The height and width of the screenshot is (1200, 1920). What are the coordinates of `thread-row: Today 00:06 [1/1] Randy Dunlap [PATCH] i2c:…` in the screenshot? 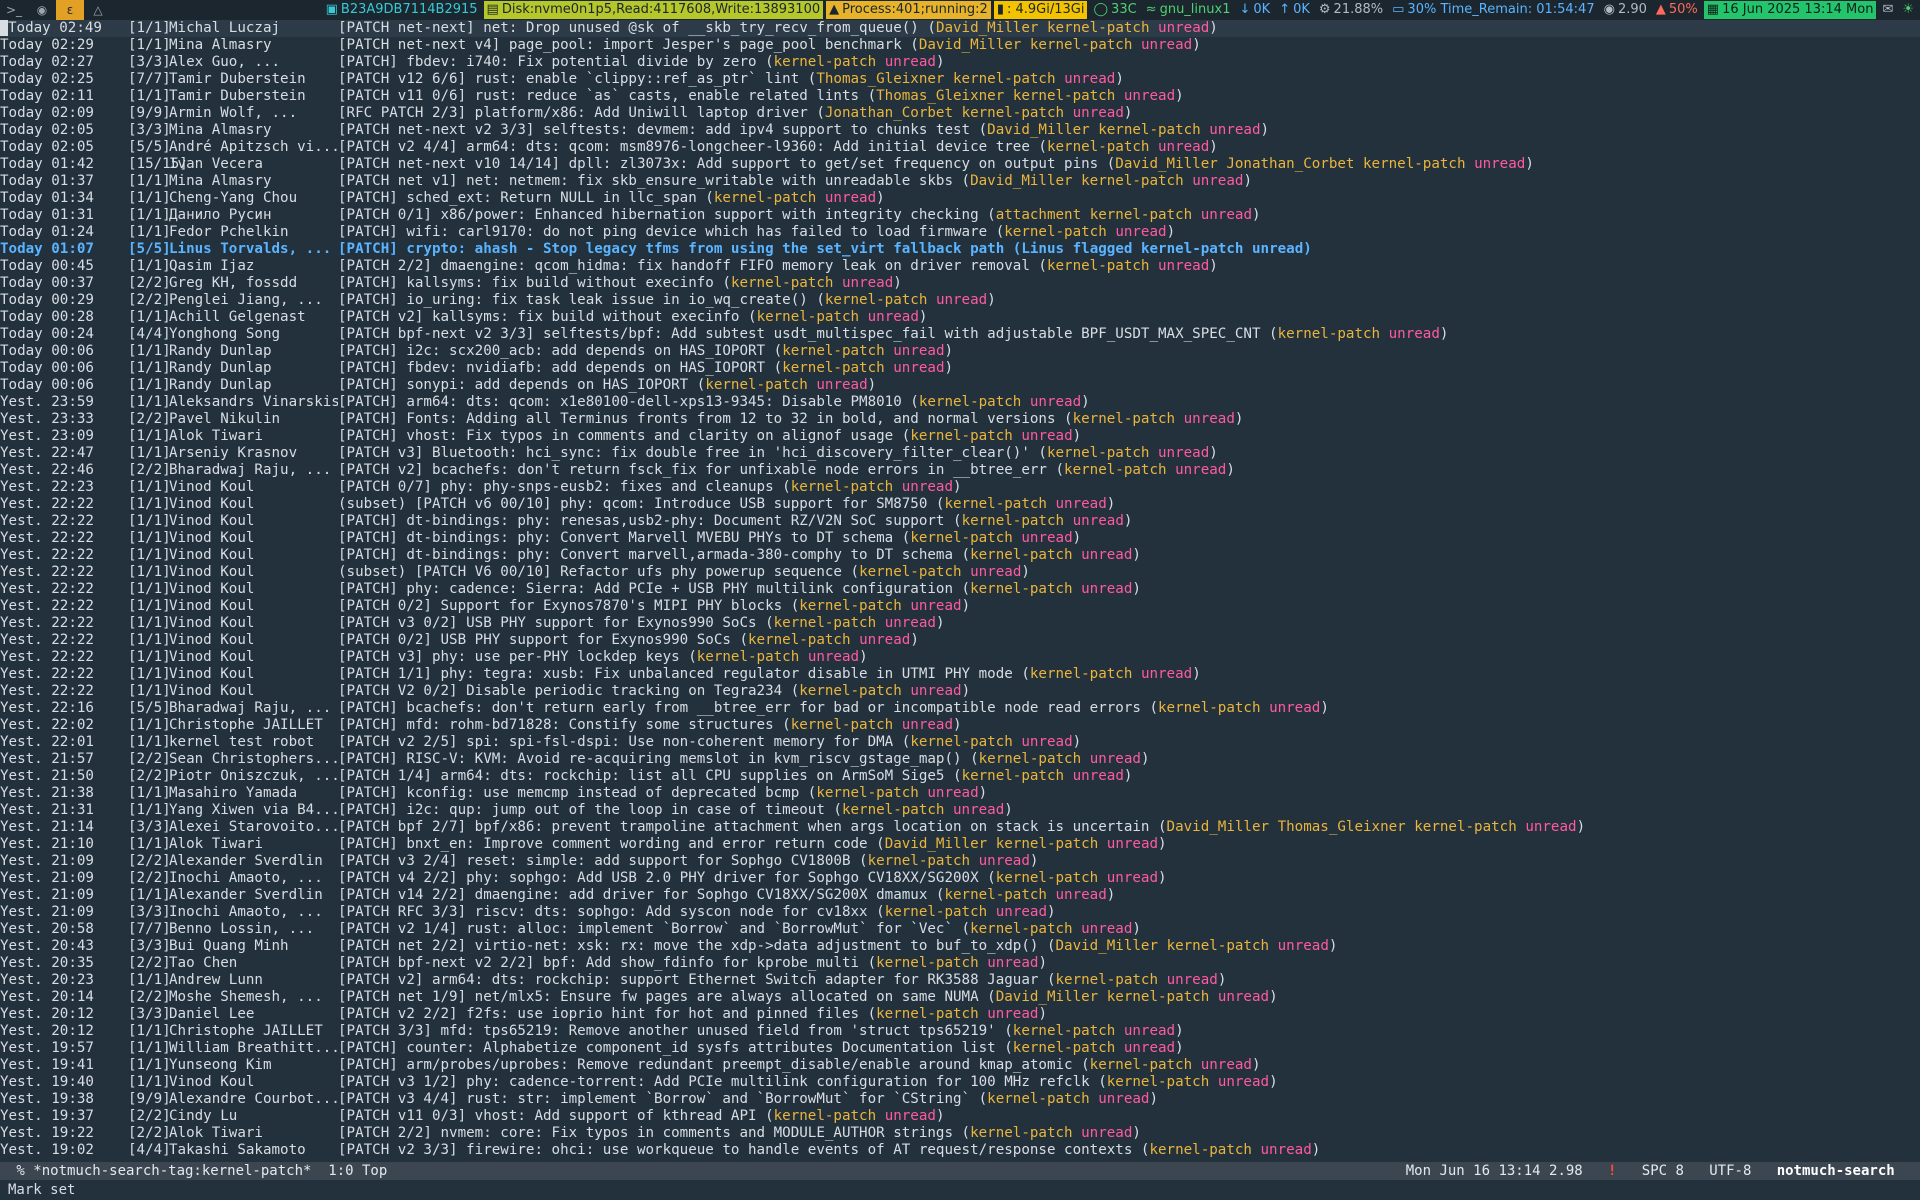 It's located at (960, 351).